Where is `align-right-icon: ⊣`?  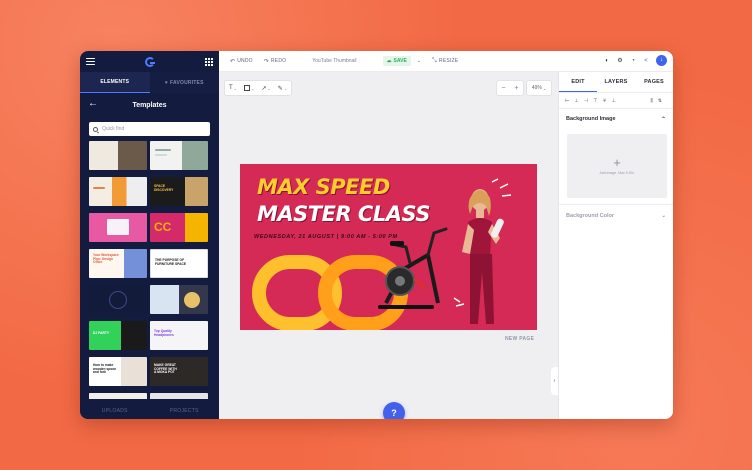
align-right-icon: ⊣ is located at coordinates (586, 101).